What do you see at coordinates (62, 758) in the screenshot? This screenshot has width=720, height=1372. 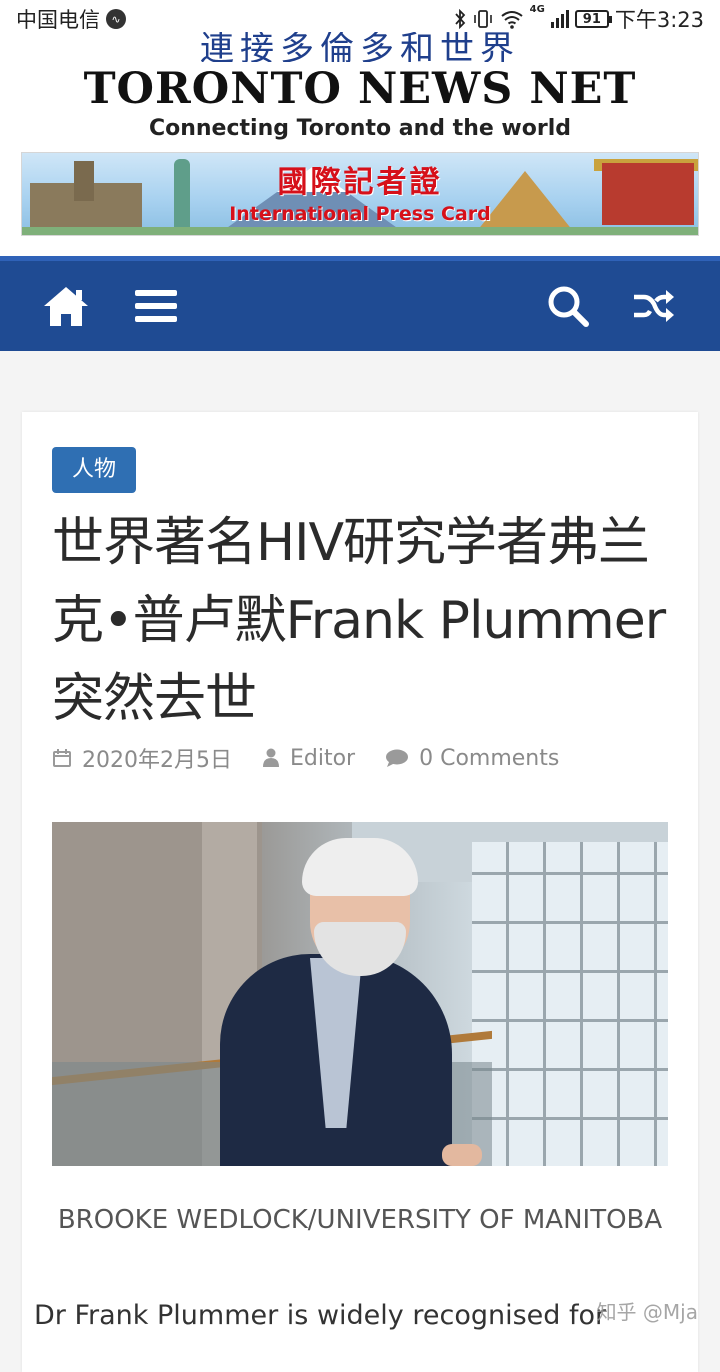 I see `calendar-icon` at bounding box center [62, 758].